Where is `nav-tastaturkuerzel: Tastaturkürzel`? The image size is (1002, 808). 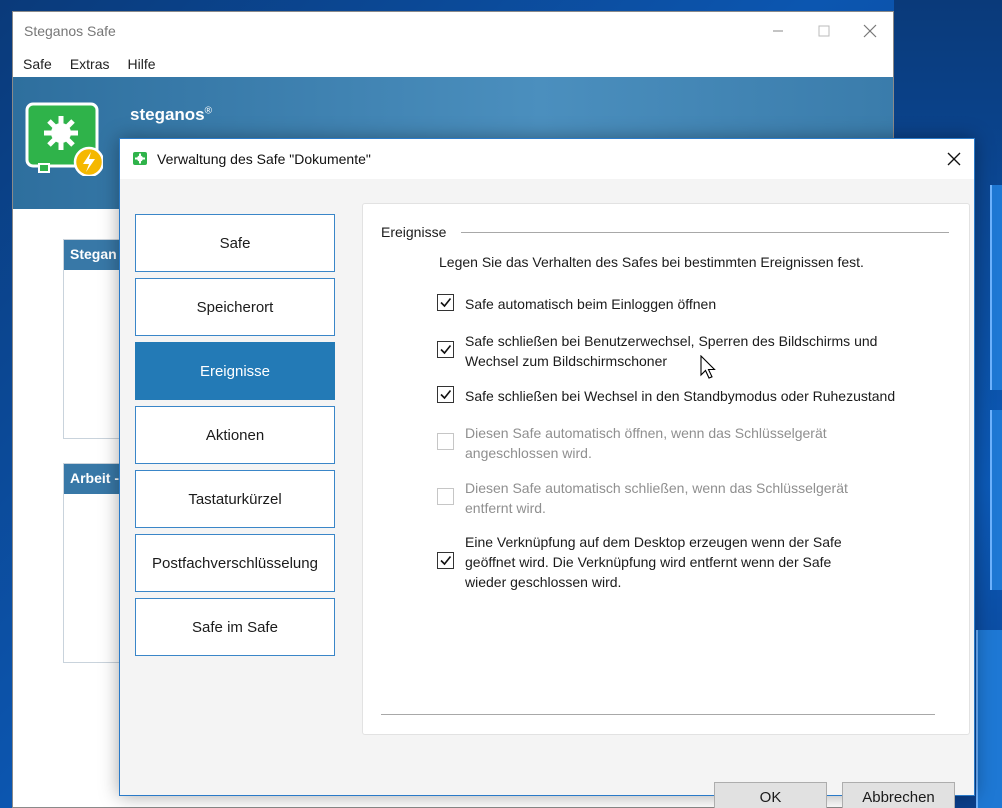
nav-tastaturkuerzel: Tastaturkürzel is located at coordinates (235, 499).